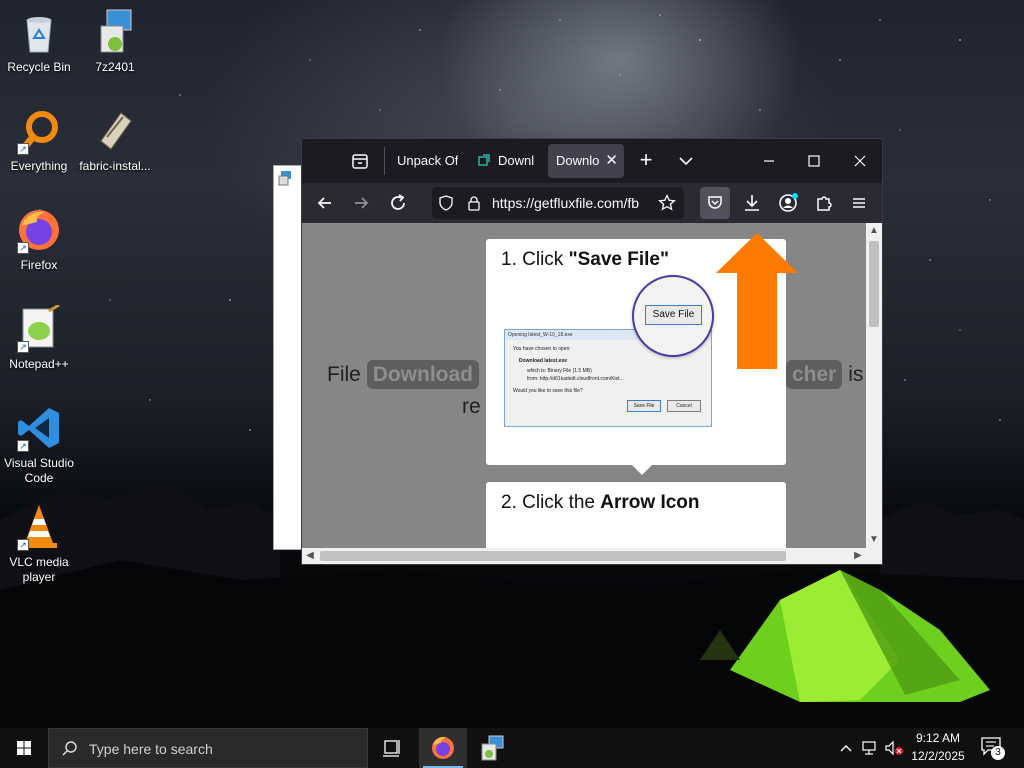  I want to click on taskbar-search-box: Type here to search, so click(208, 748).